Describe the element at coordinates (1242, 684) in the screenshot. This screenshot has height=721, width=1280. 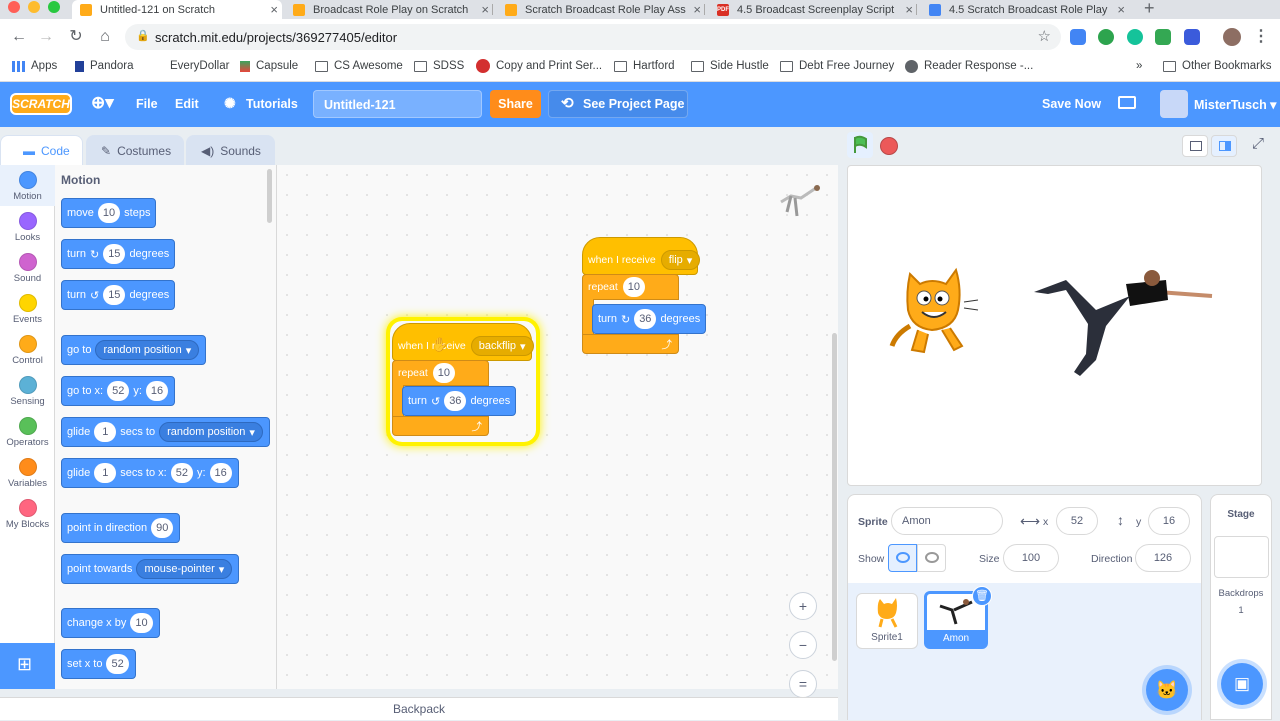
I see `choose-backdrop-button: ▣` at that location.